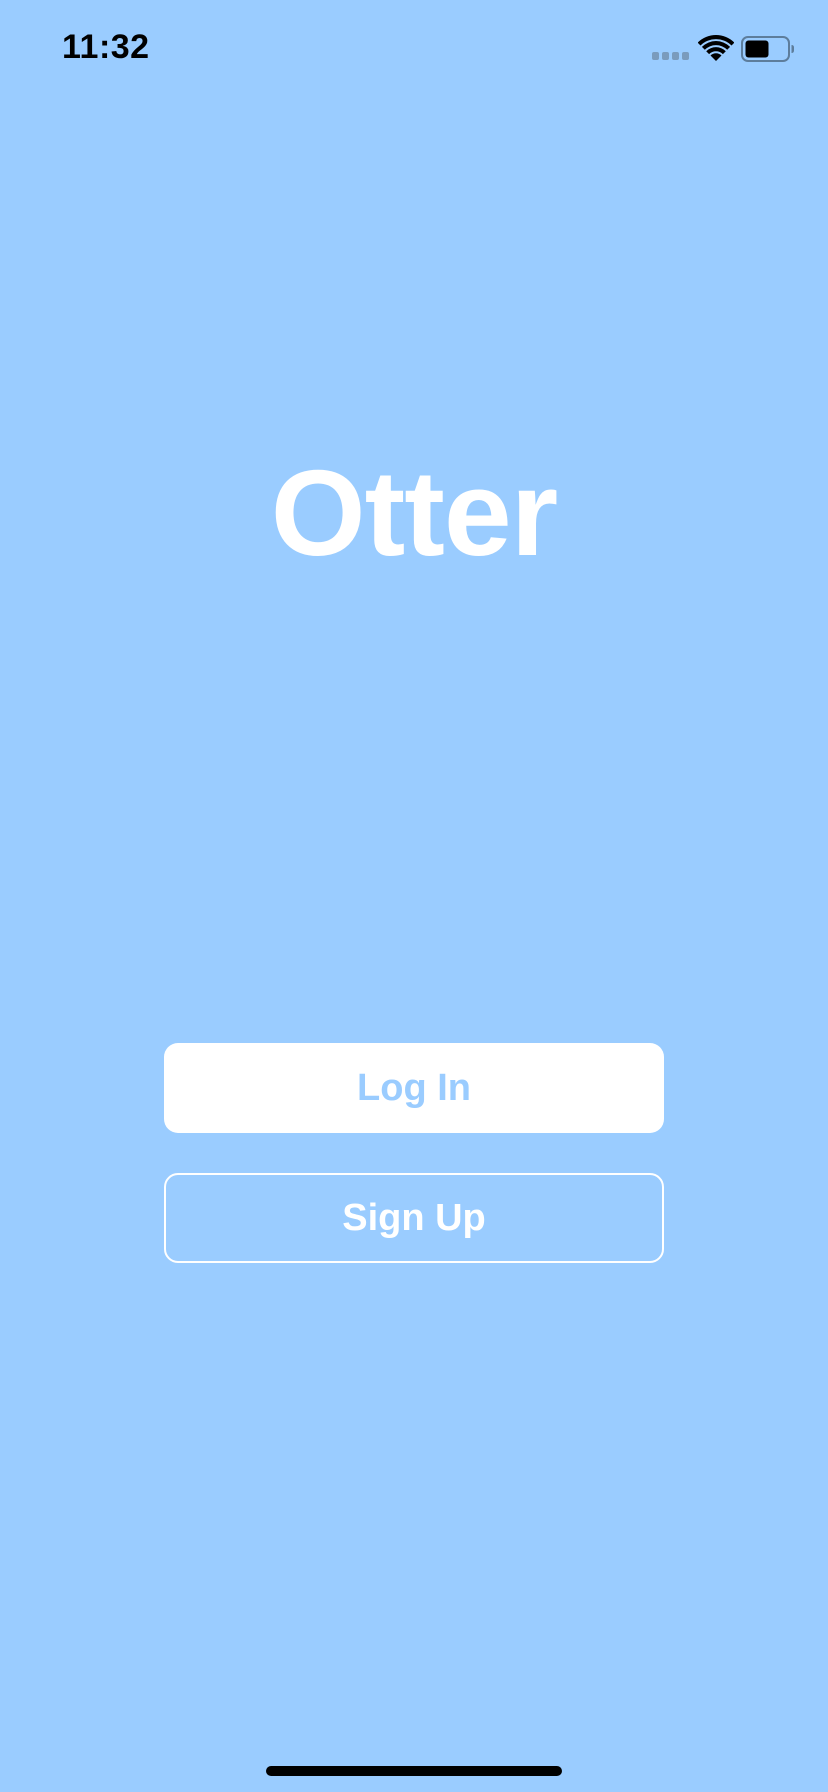  Describe the element at coordinates (414, 1218) in the screenshot. I see `signup-button: Sign Up` at that location.